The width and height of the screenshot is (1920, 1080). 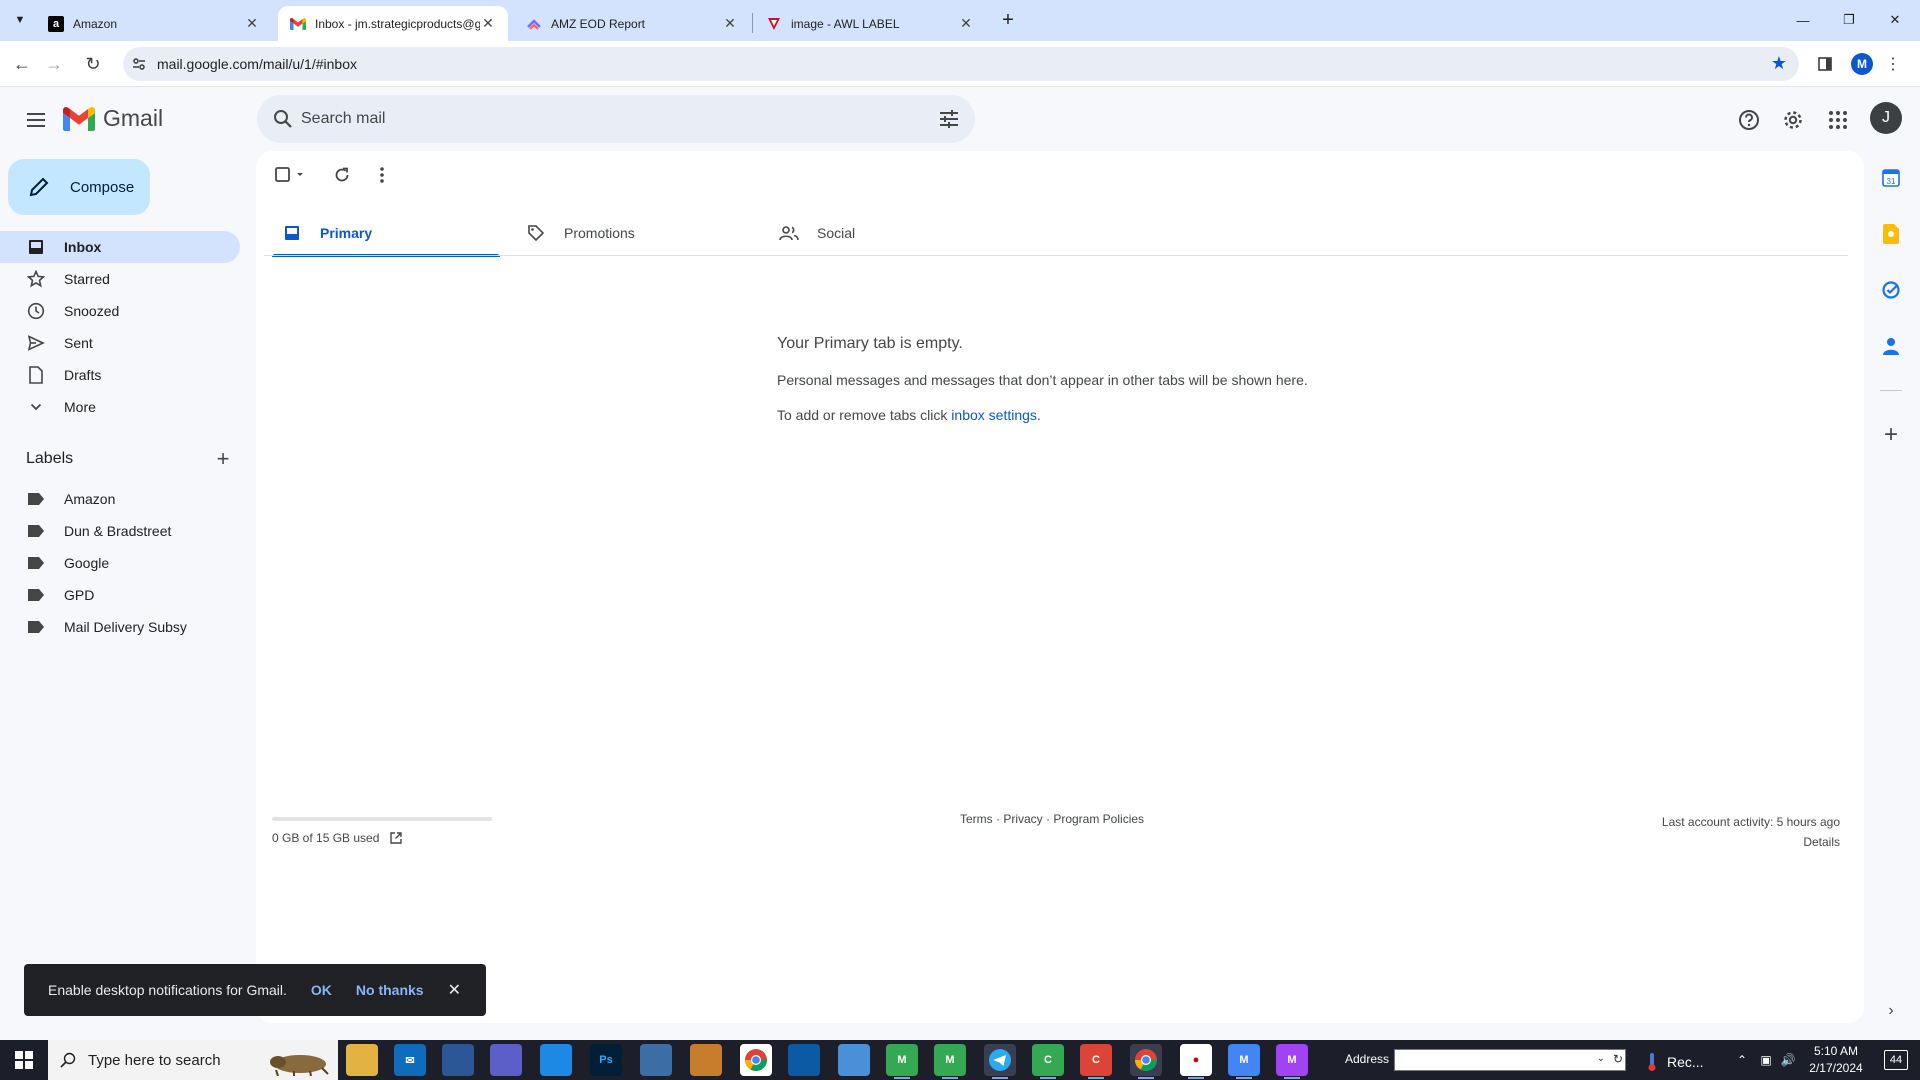 I want to click on remote-desktop-icon, so click(x=556, y=1060).